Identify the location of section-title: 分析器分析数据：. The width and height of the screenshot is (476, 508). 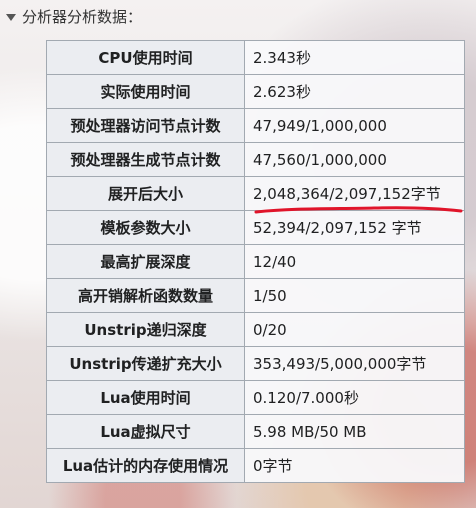
(82, 17).